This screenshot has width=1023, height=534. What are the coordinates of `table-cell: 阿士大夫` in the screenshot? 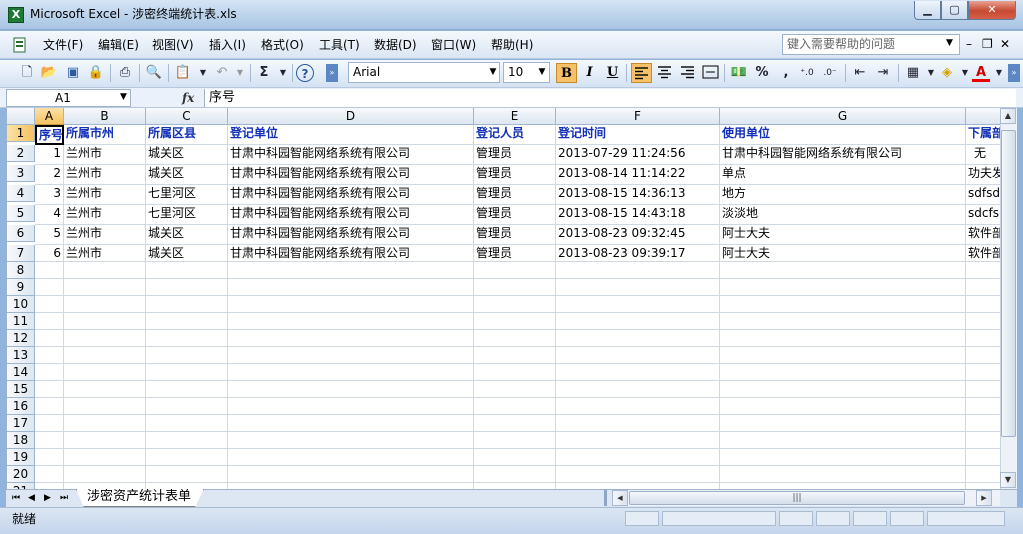 It's located at (843, 235).